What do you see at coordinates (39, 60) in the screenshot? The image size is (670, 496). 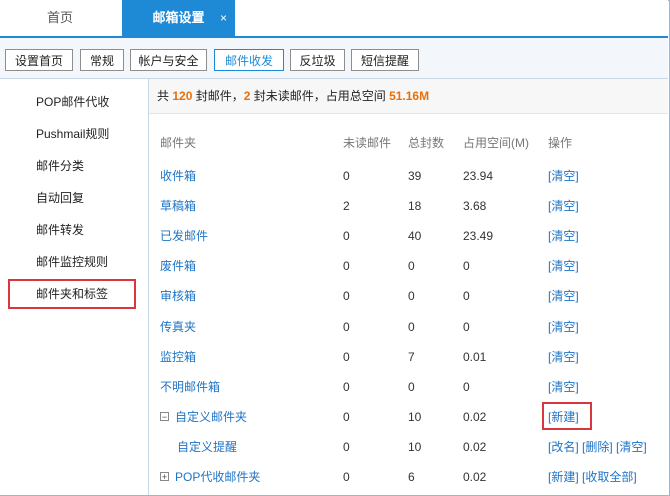 I see `toolbar-settings-home-button: 设置首页` at bounding box center [39, 60].